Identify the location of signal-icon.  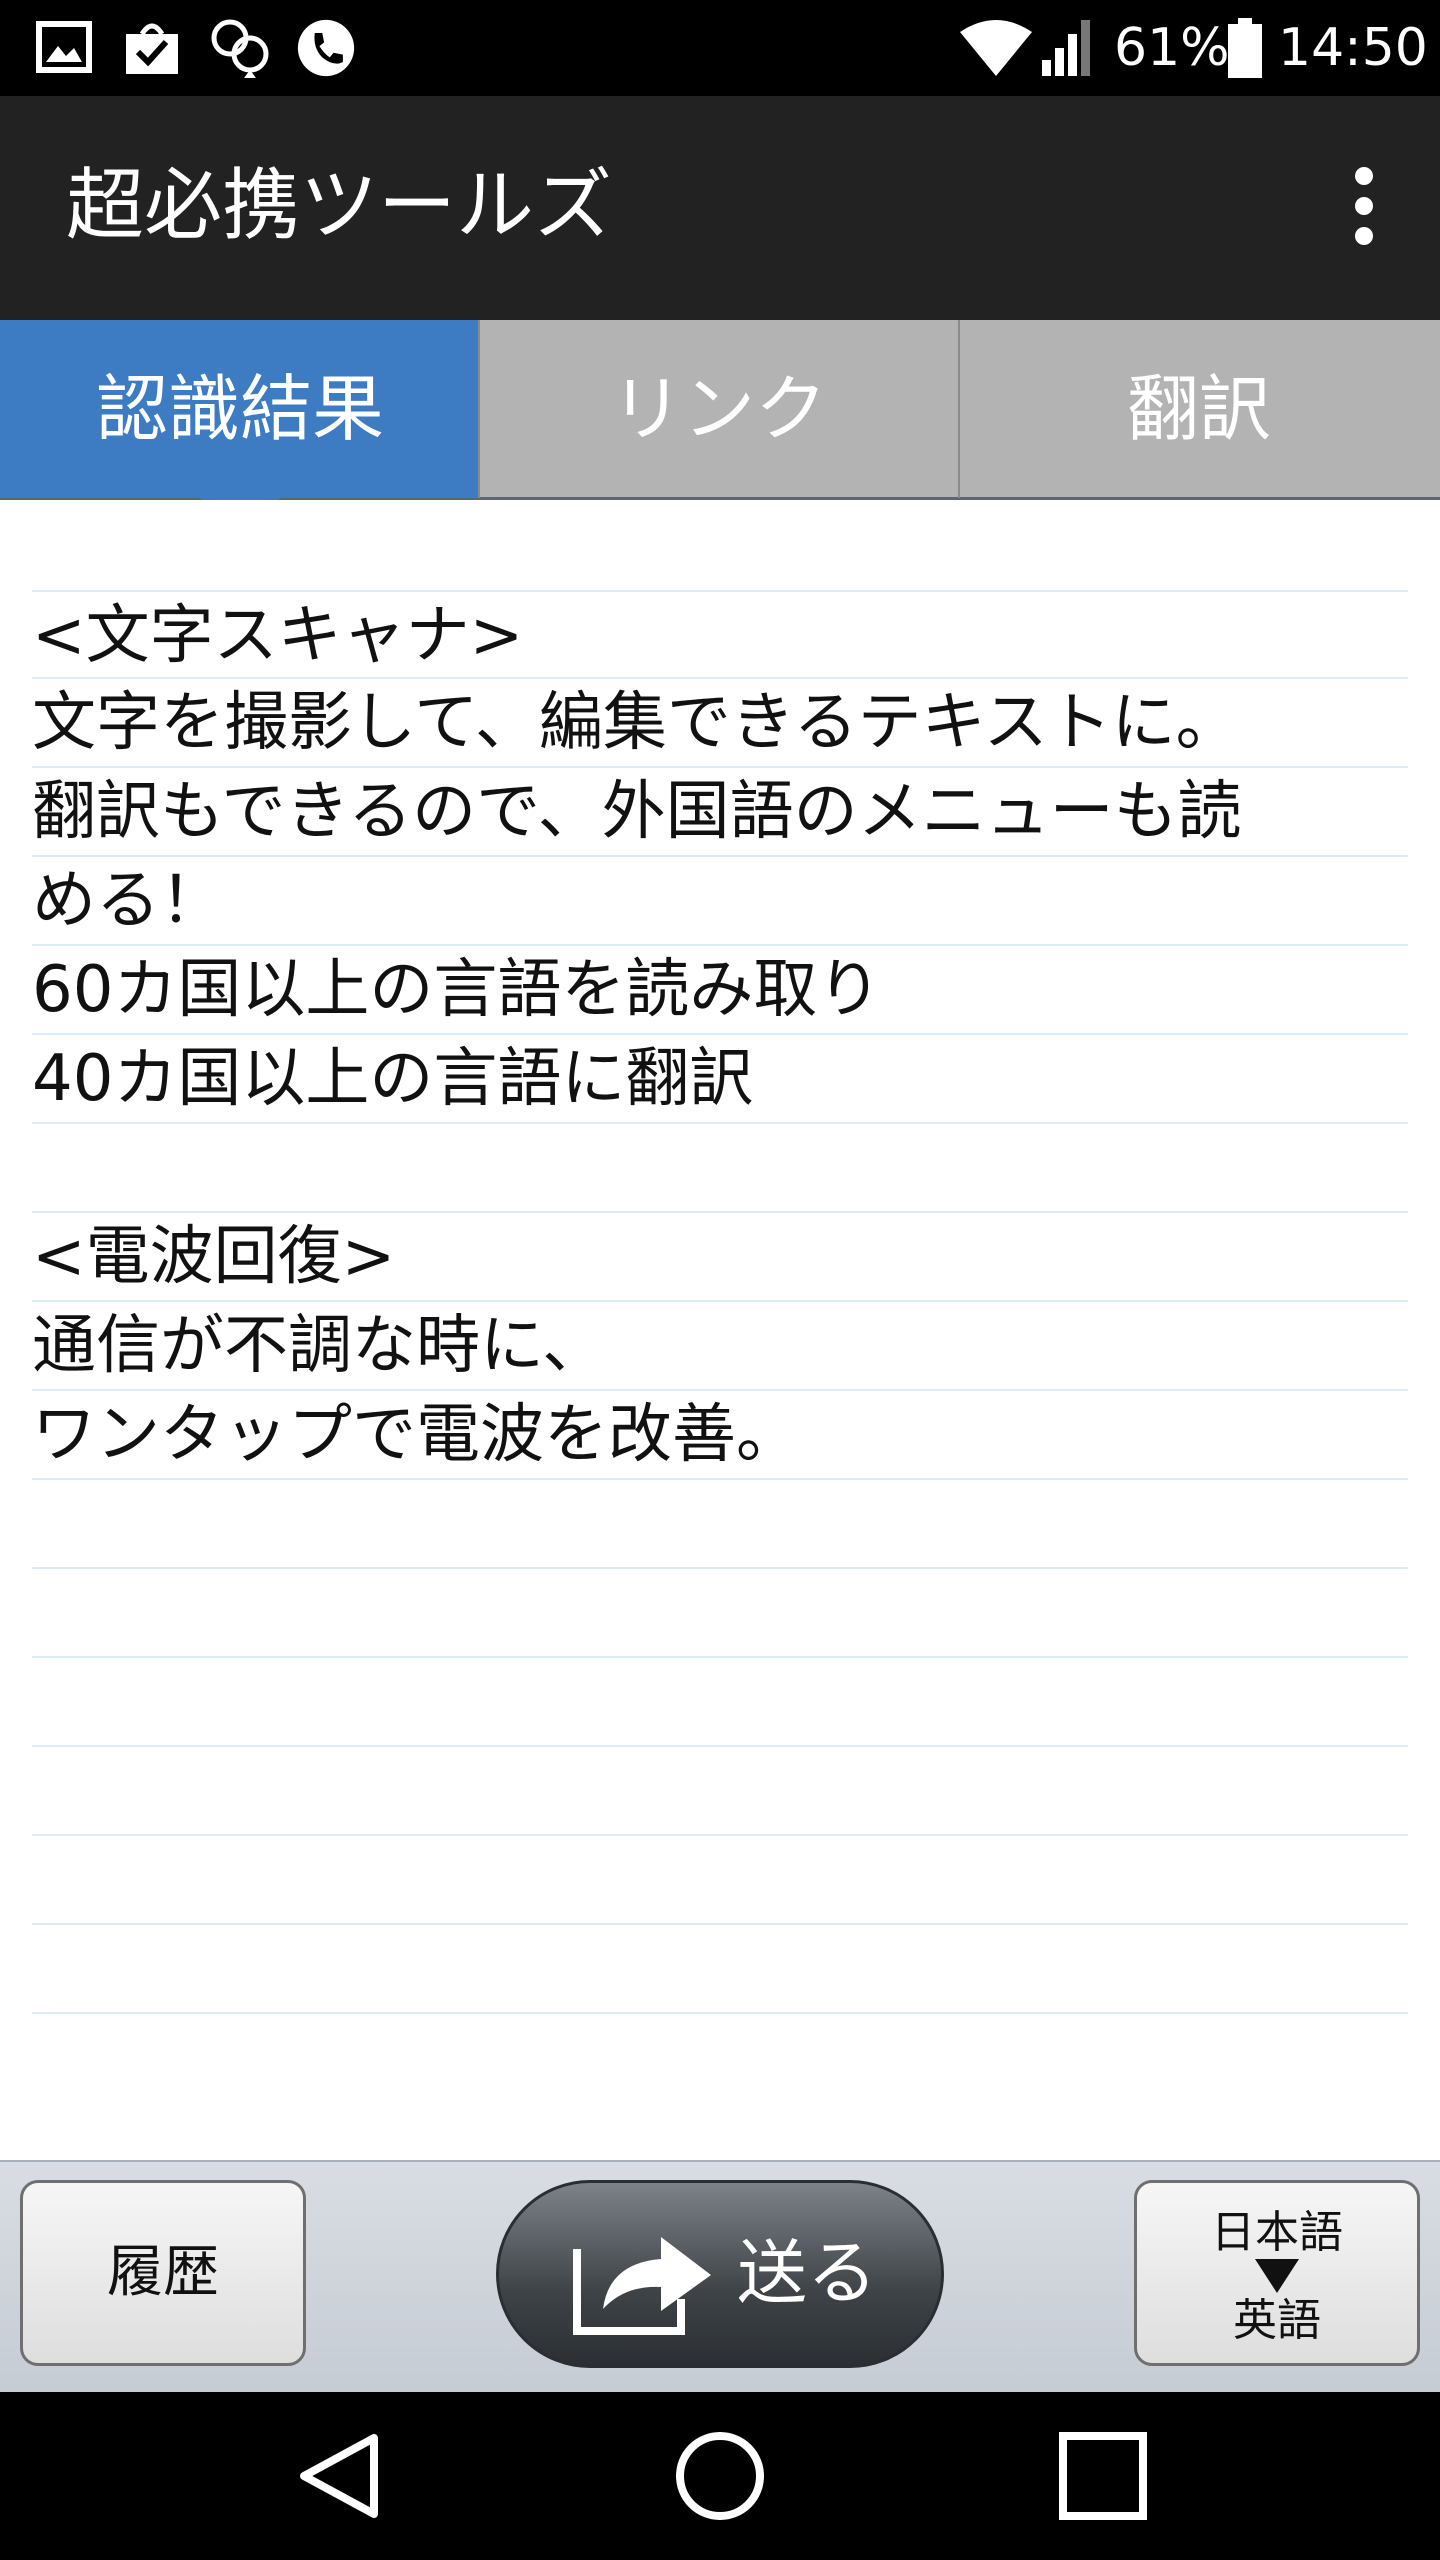
(1066, 48).